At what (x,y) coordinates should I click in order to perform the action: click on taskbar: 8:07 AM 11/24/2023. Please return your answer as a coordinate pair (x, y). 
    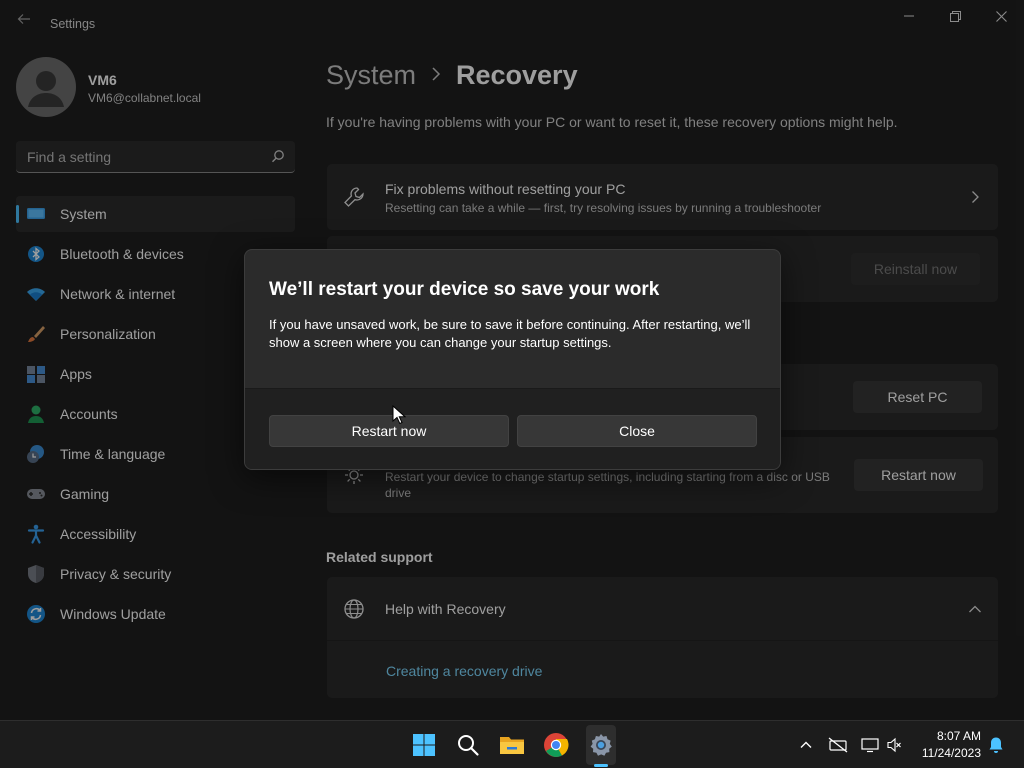
    Looking at the image, I should click on (512, 744).